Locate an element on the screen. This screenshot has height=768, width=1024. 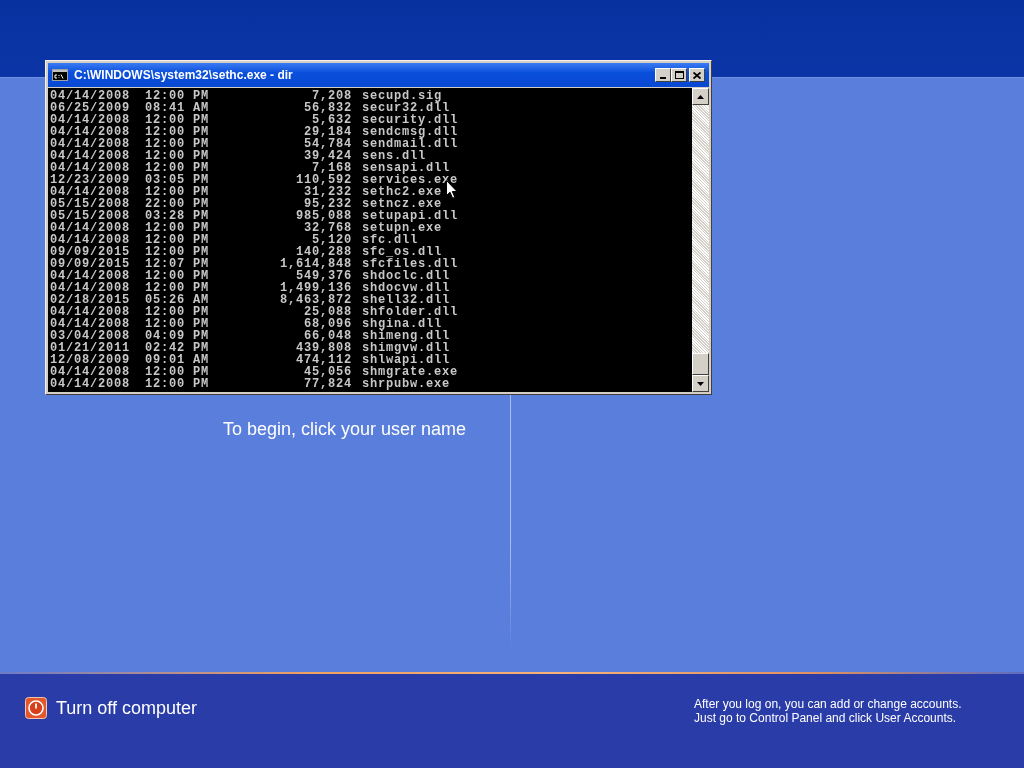
close-button is located at coordinates (697, 75).